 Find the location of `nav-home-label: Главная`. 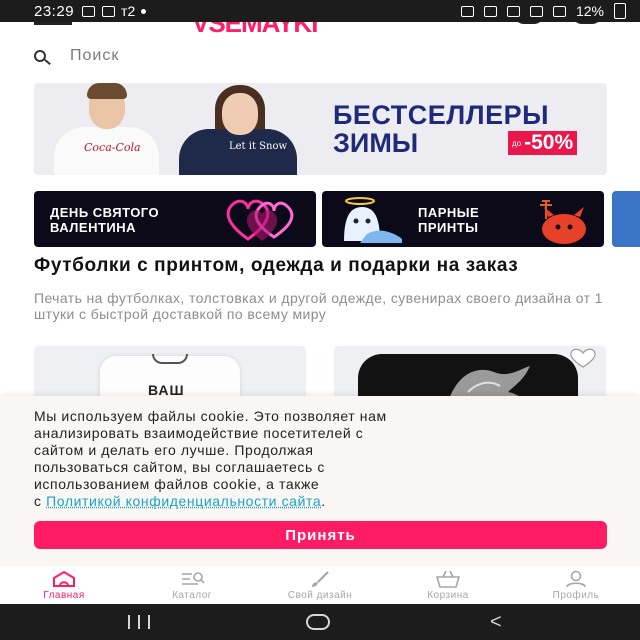

nav-home-label: Главная is located at coordinates (64, 595).